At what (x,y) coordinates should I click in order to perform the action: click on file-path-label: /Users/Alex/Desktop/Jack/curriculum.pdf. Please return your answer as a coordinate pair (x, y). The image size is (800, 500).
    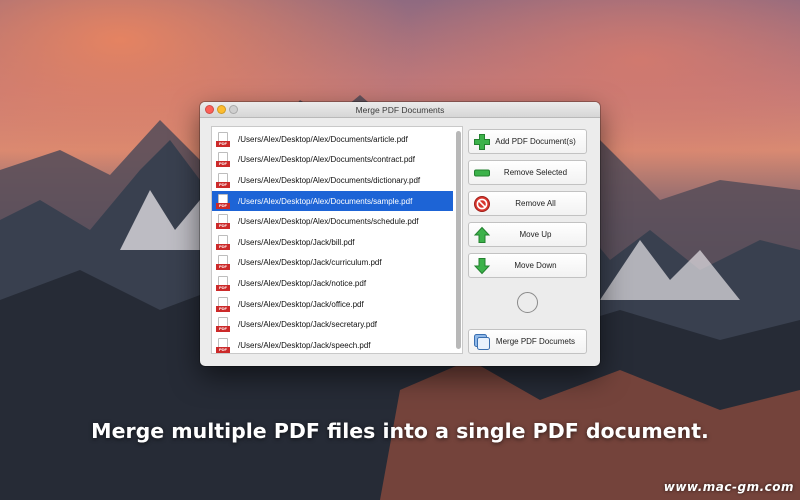
    Looking at the image, I should click on (310, 263).